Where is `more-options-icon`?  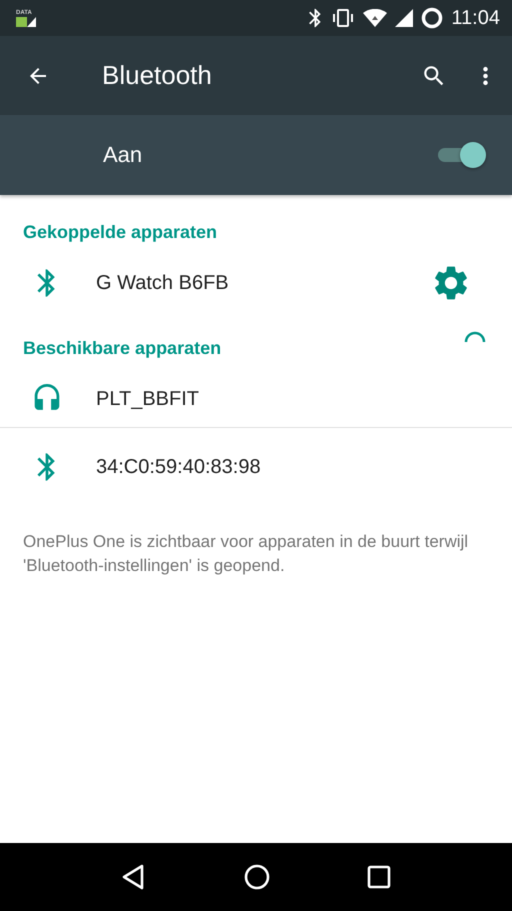 more-options-icon is located at coordinates (485, 76).